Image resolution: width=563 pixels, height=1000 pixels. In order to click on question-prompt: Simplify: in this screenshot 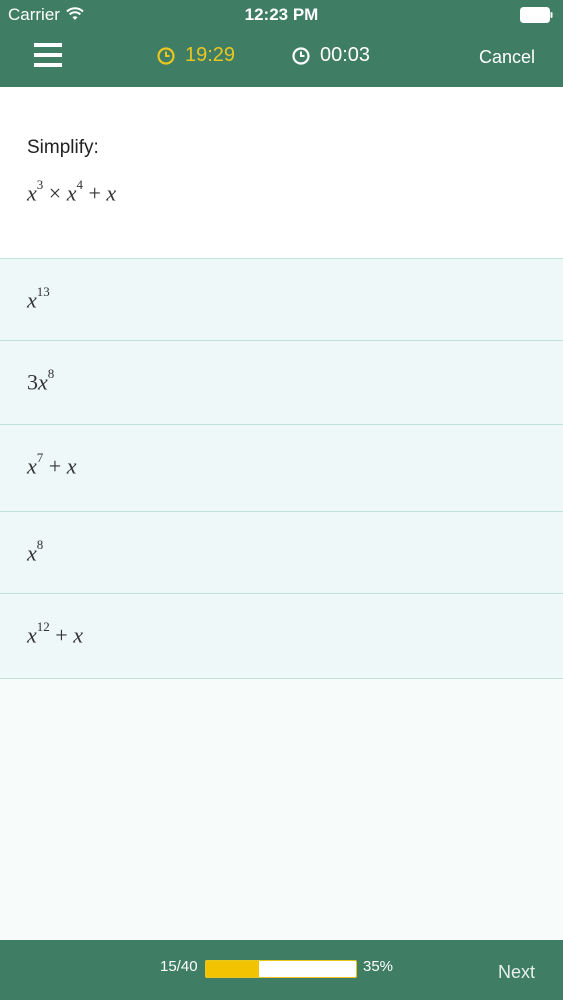, I will do `click(63, 147)`.